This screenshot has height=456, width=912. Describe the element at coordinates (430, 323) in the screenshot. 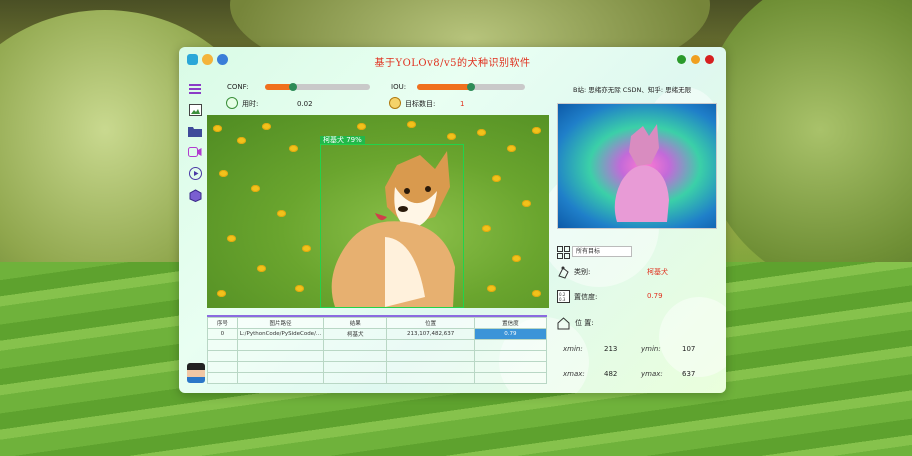

I see `col-header: 位置` at that location.